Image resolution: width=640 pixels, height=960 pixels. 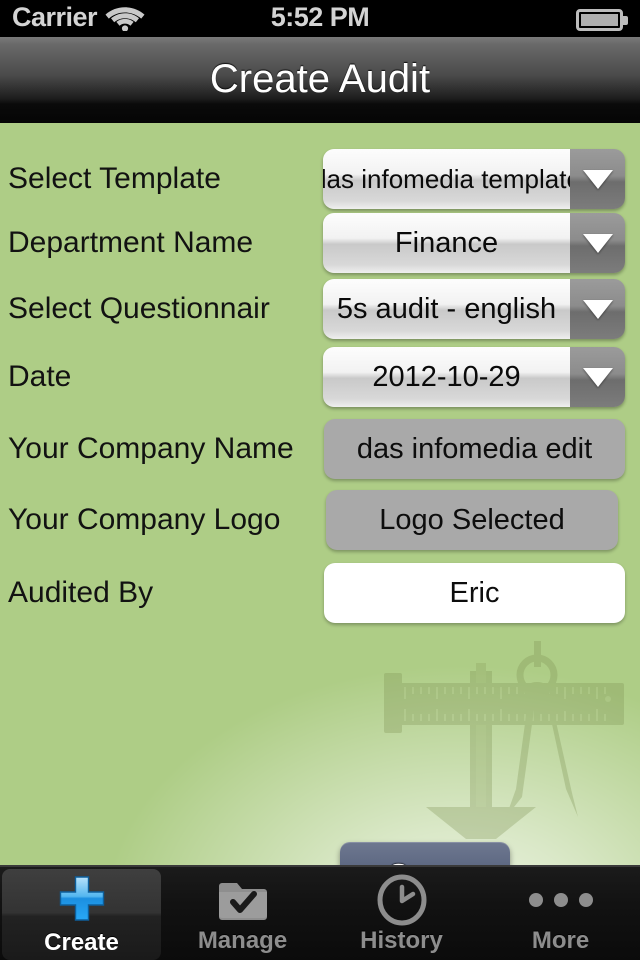 I want to click on tab-more: More, so click(x=560, y=913).